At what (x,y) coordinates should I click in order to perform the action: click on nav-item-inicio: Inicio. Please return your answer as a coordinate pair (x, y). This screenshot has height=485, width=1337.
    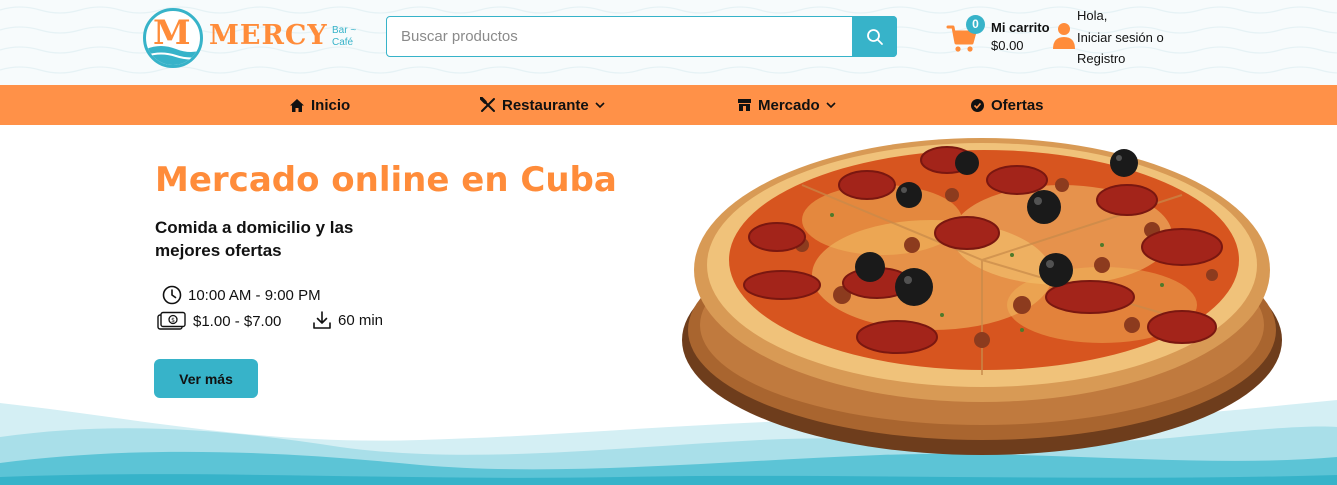
    Looking at the image, I should click on (319, 105).